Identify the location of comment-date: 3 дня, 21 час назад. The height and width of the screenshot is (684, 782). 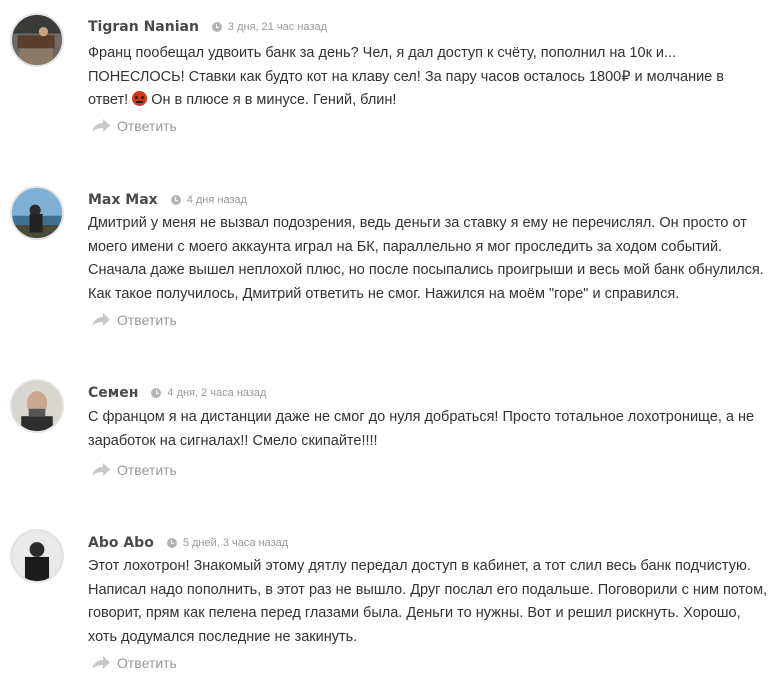
(277, 27).